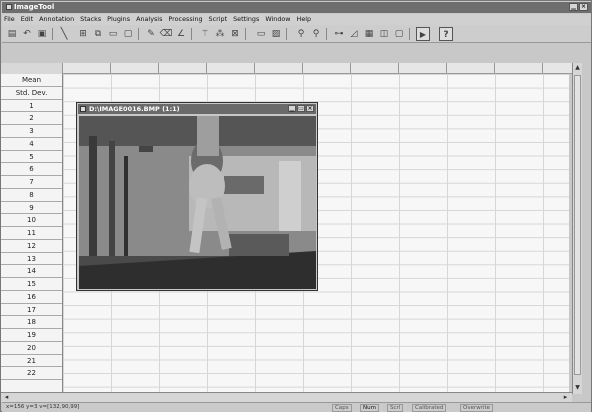  I want to click on frame-icon: ▢, so click(399, 34).